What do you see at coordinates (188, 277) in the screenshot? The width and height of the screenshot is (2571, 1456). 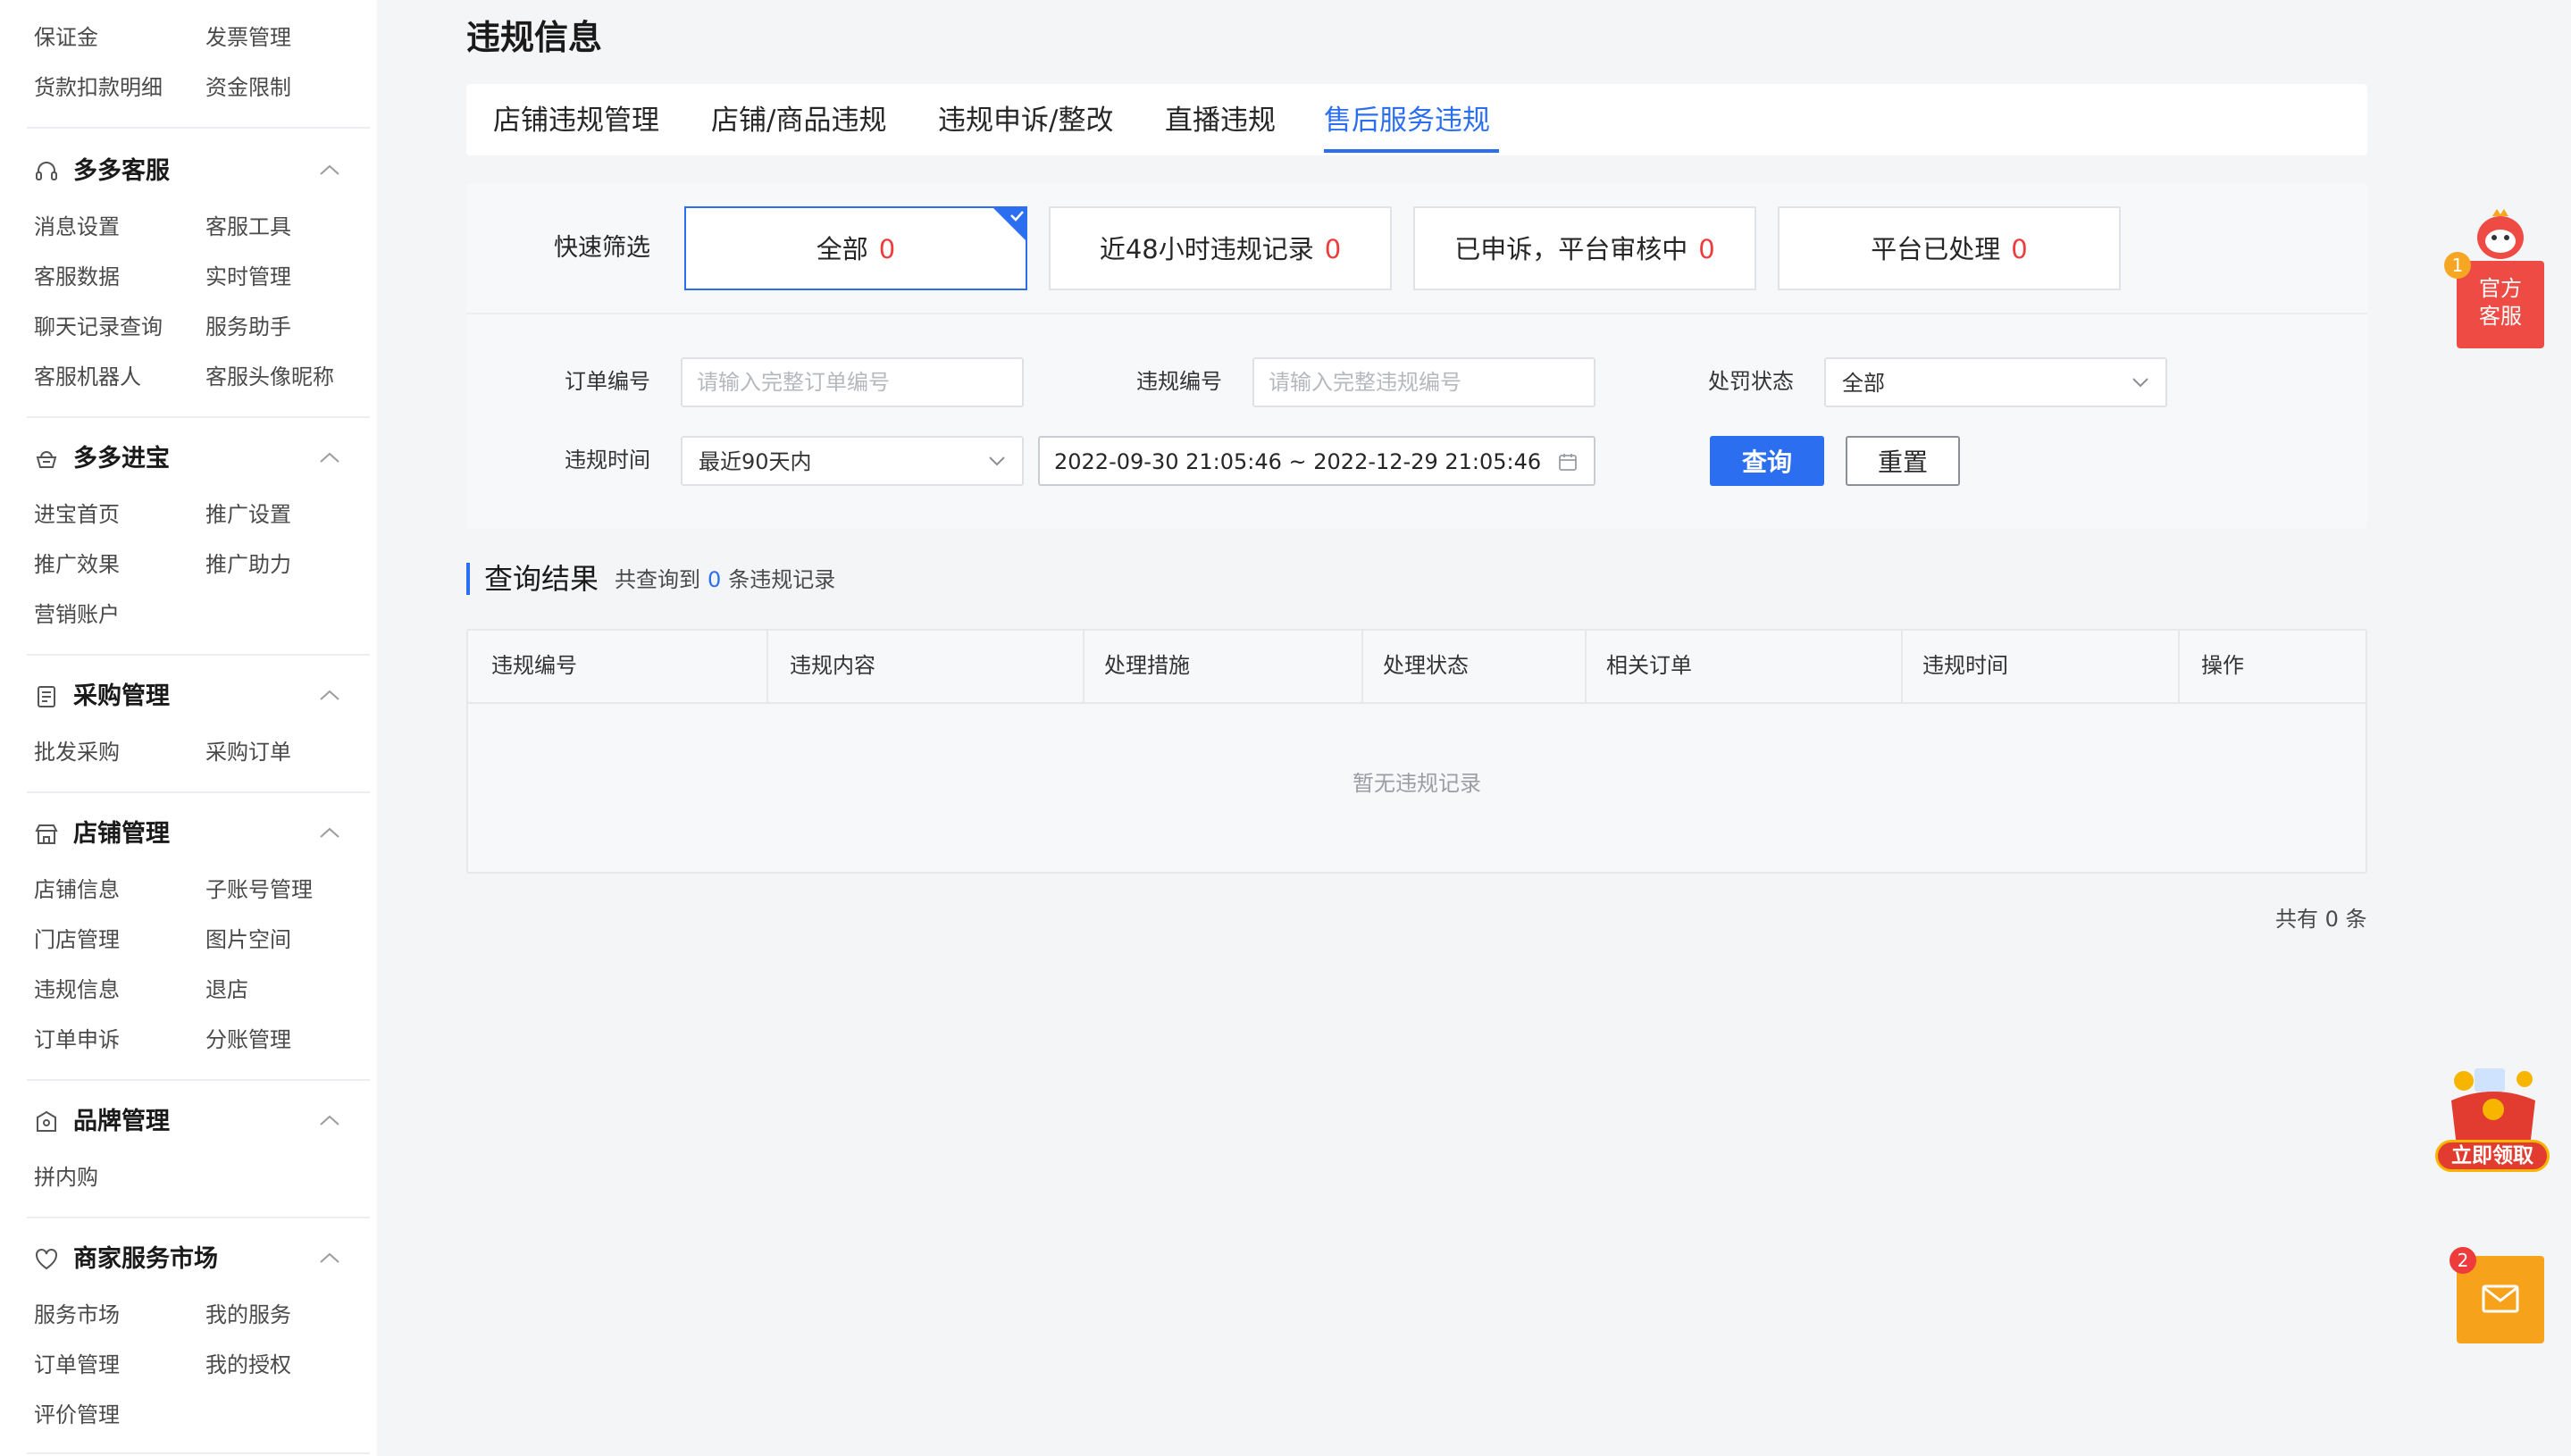 I see `sidebar-row: 客服数据 实时管理` at bounding box center [188, 277].